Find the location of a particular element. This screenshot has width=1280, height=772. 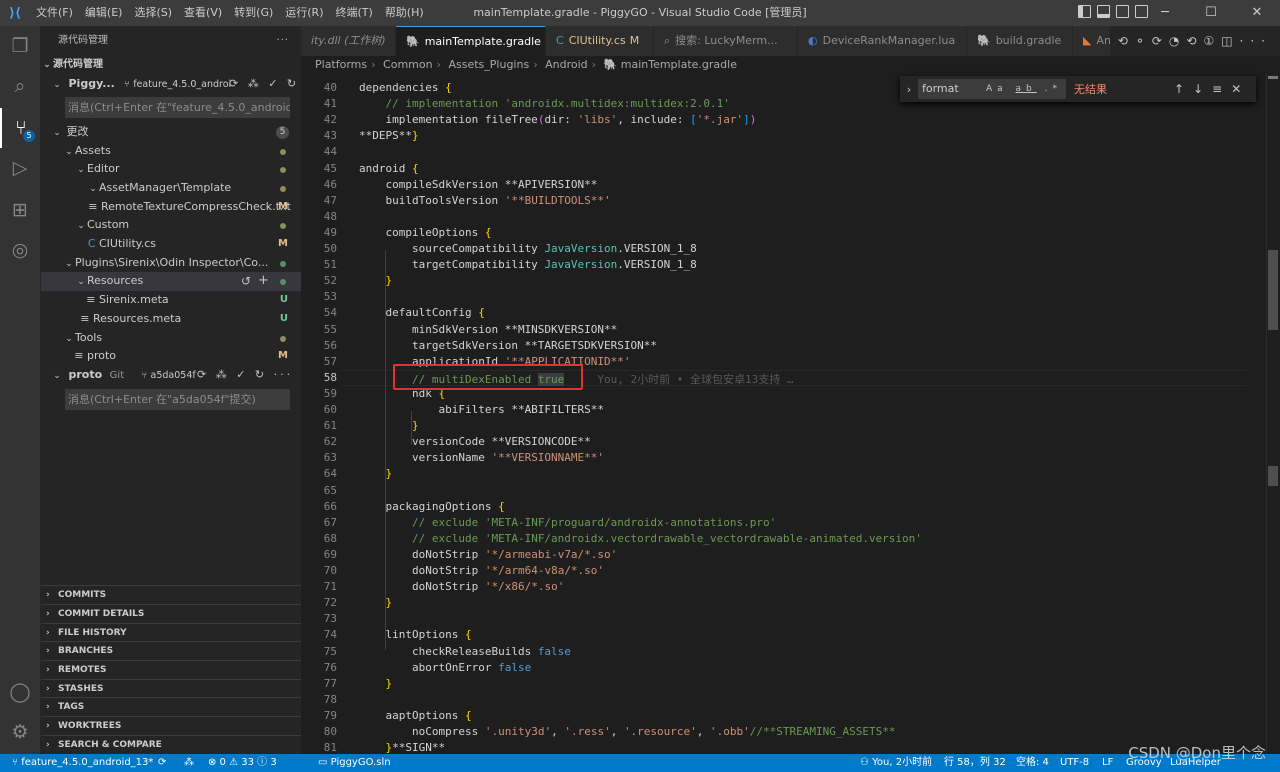

repo-branch: feature_4.5.0_androi is located at coordinates (182, 84).